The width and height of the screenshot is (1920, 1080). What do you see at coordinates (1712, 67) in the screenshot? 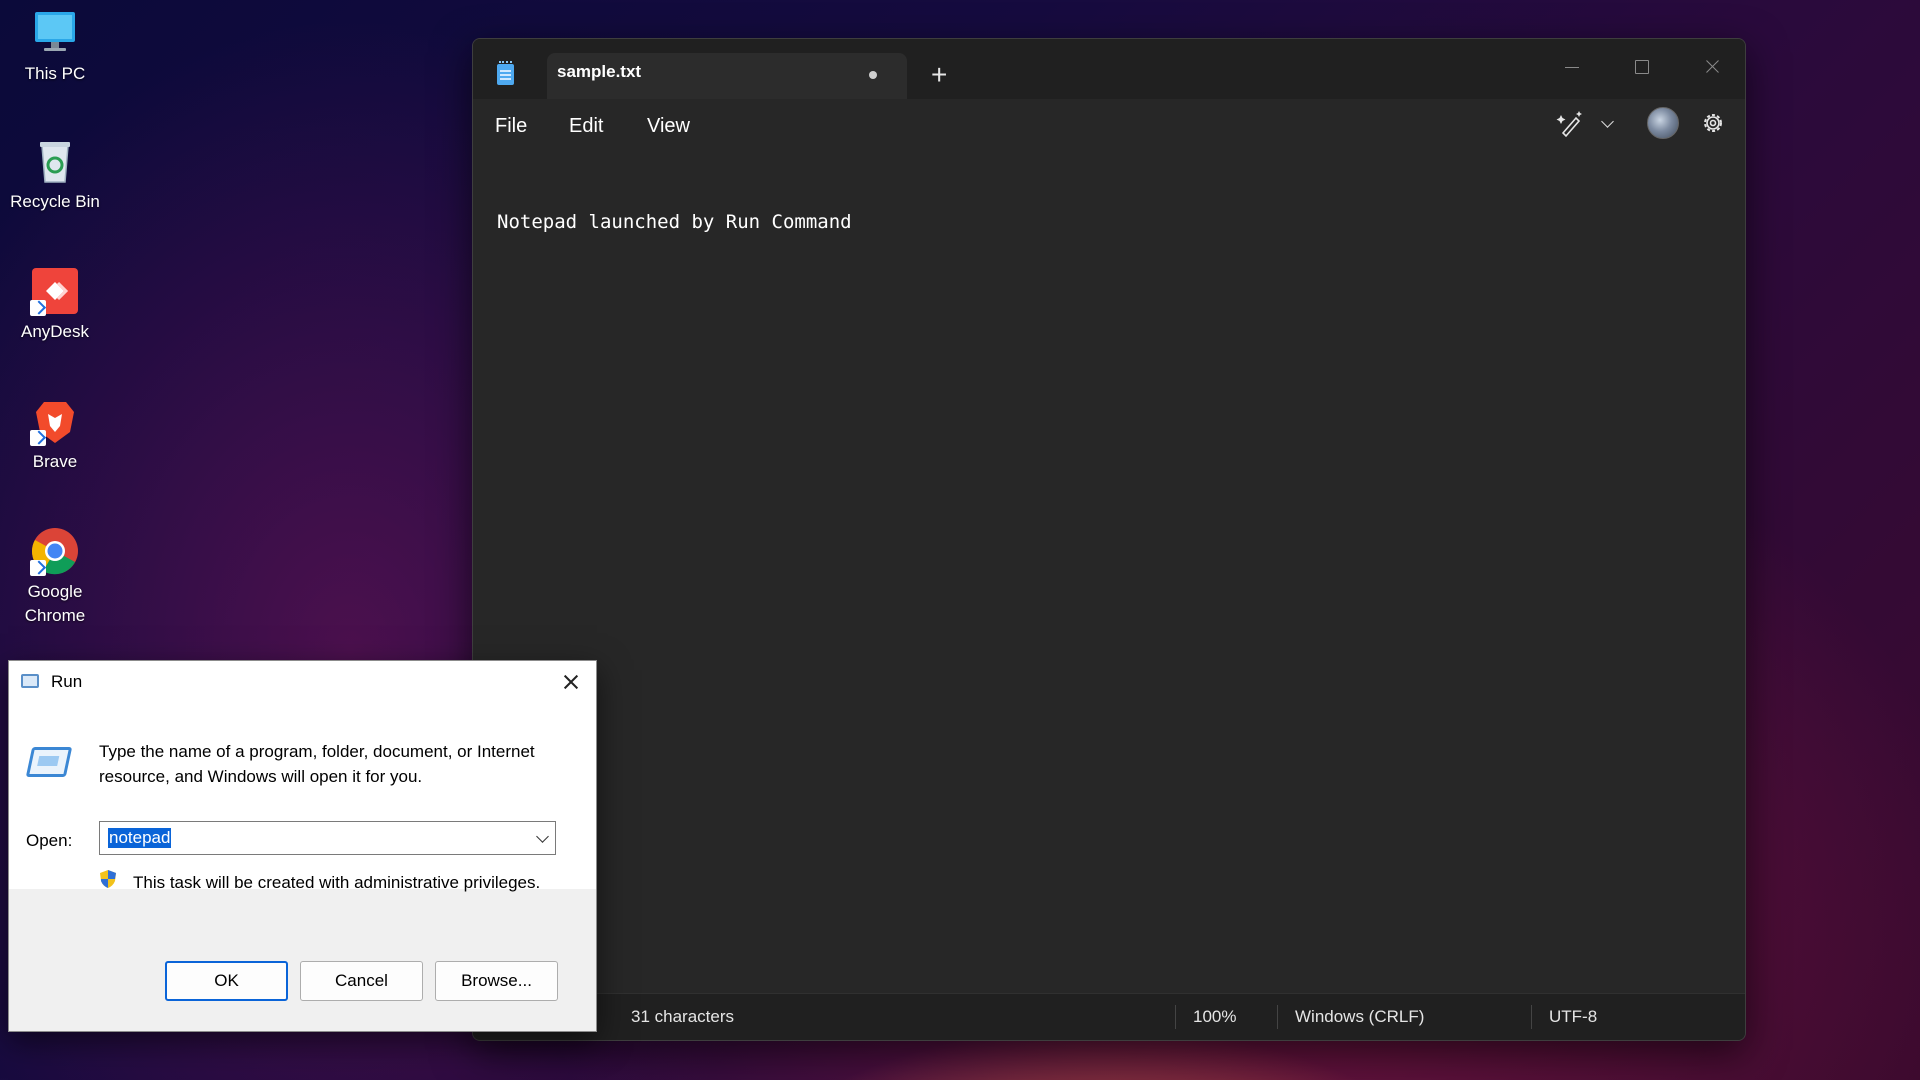
I see `close-button` at bounding box center [1712, 67].